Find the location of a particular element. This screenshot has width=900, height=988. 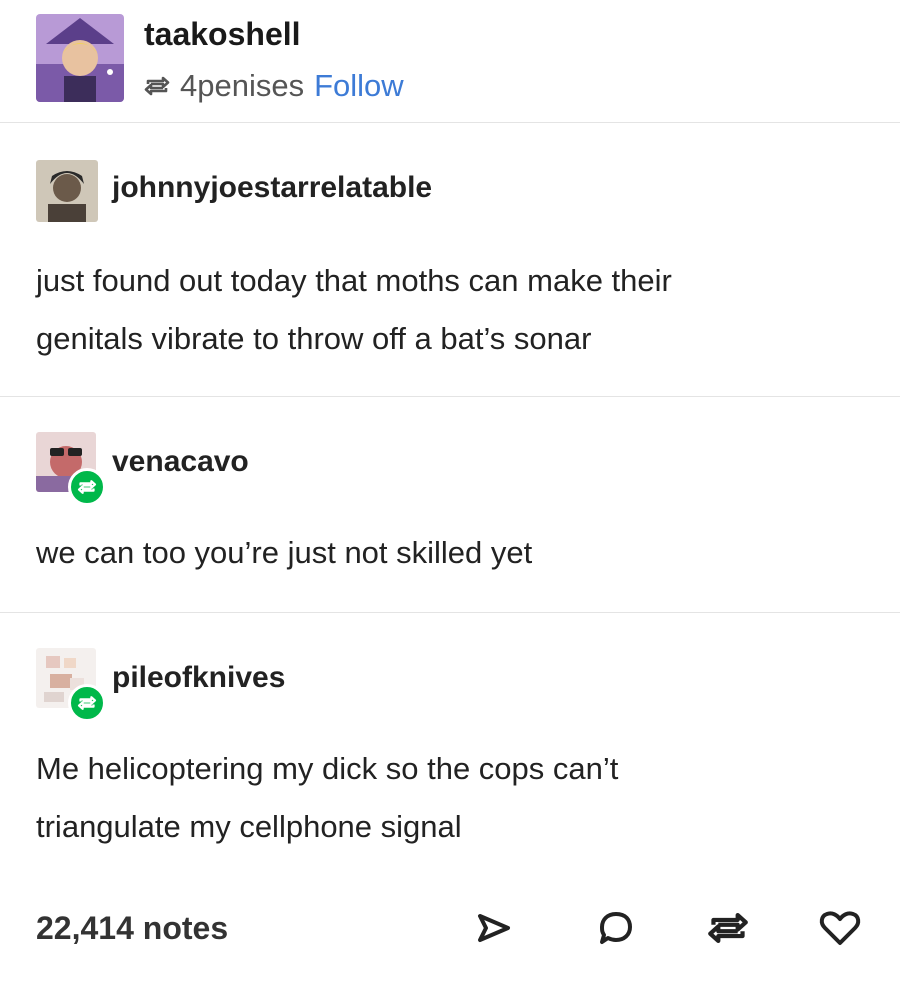

like-icon is located at coordinates (840, 928).